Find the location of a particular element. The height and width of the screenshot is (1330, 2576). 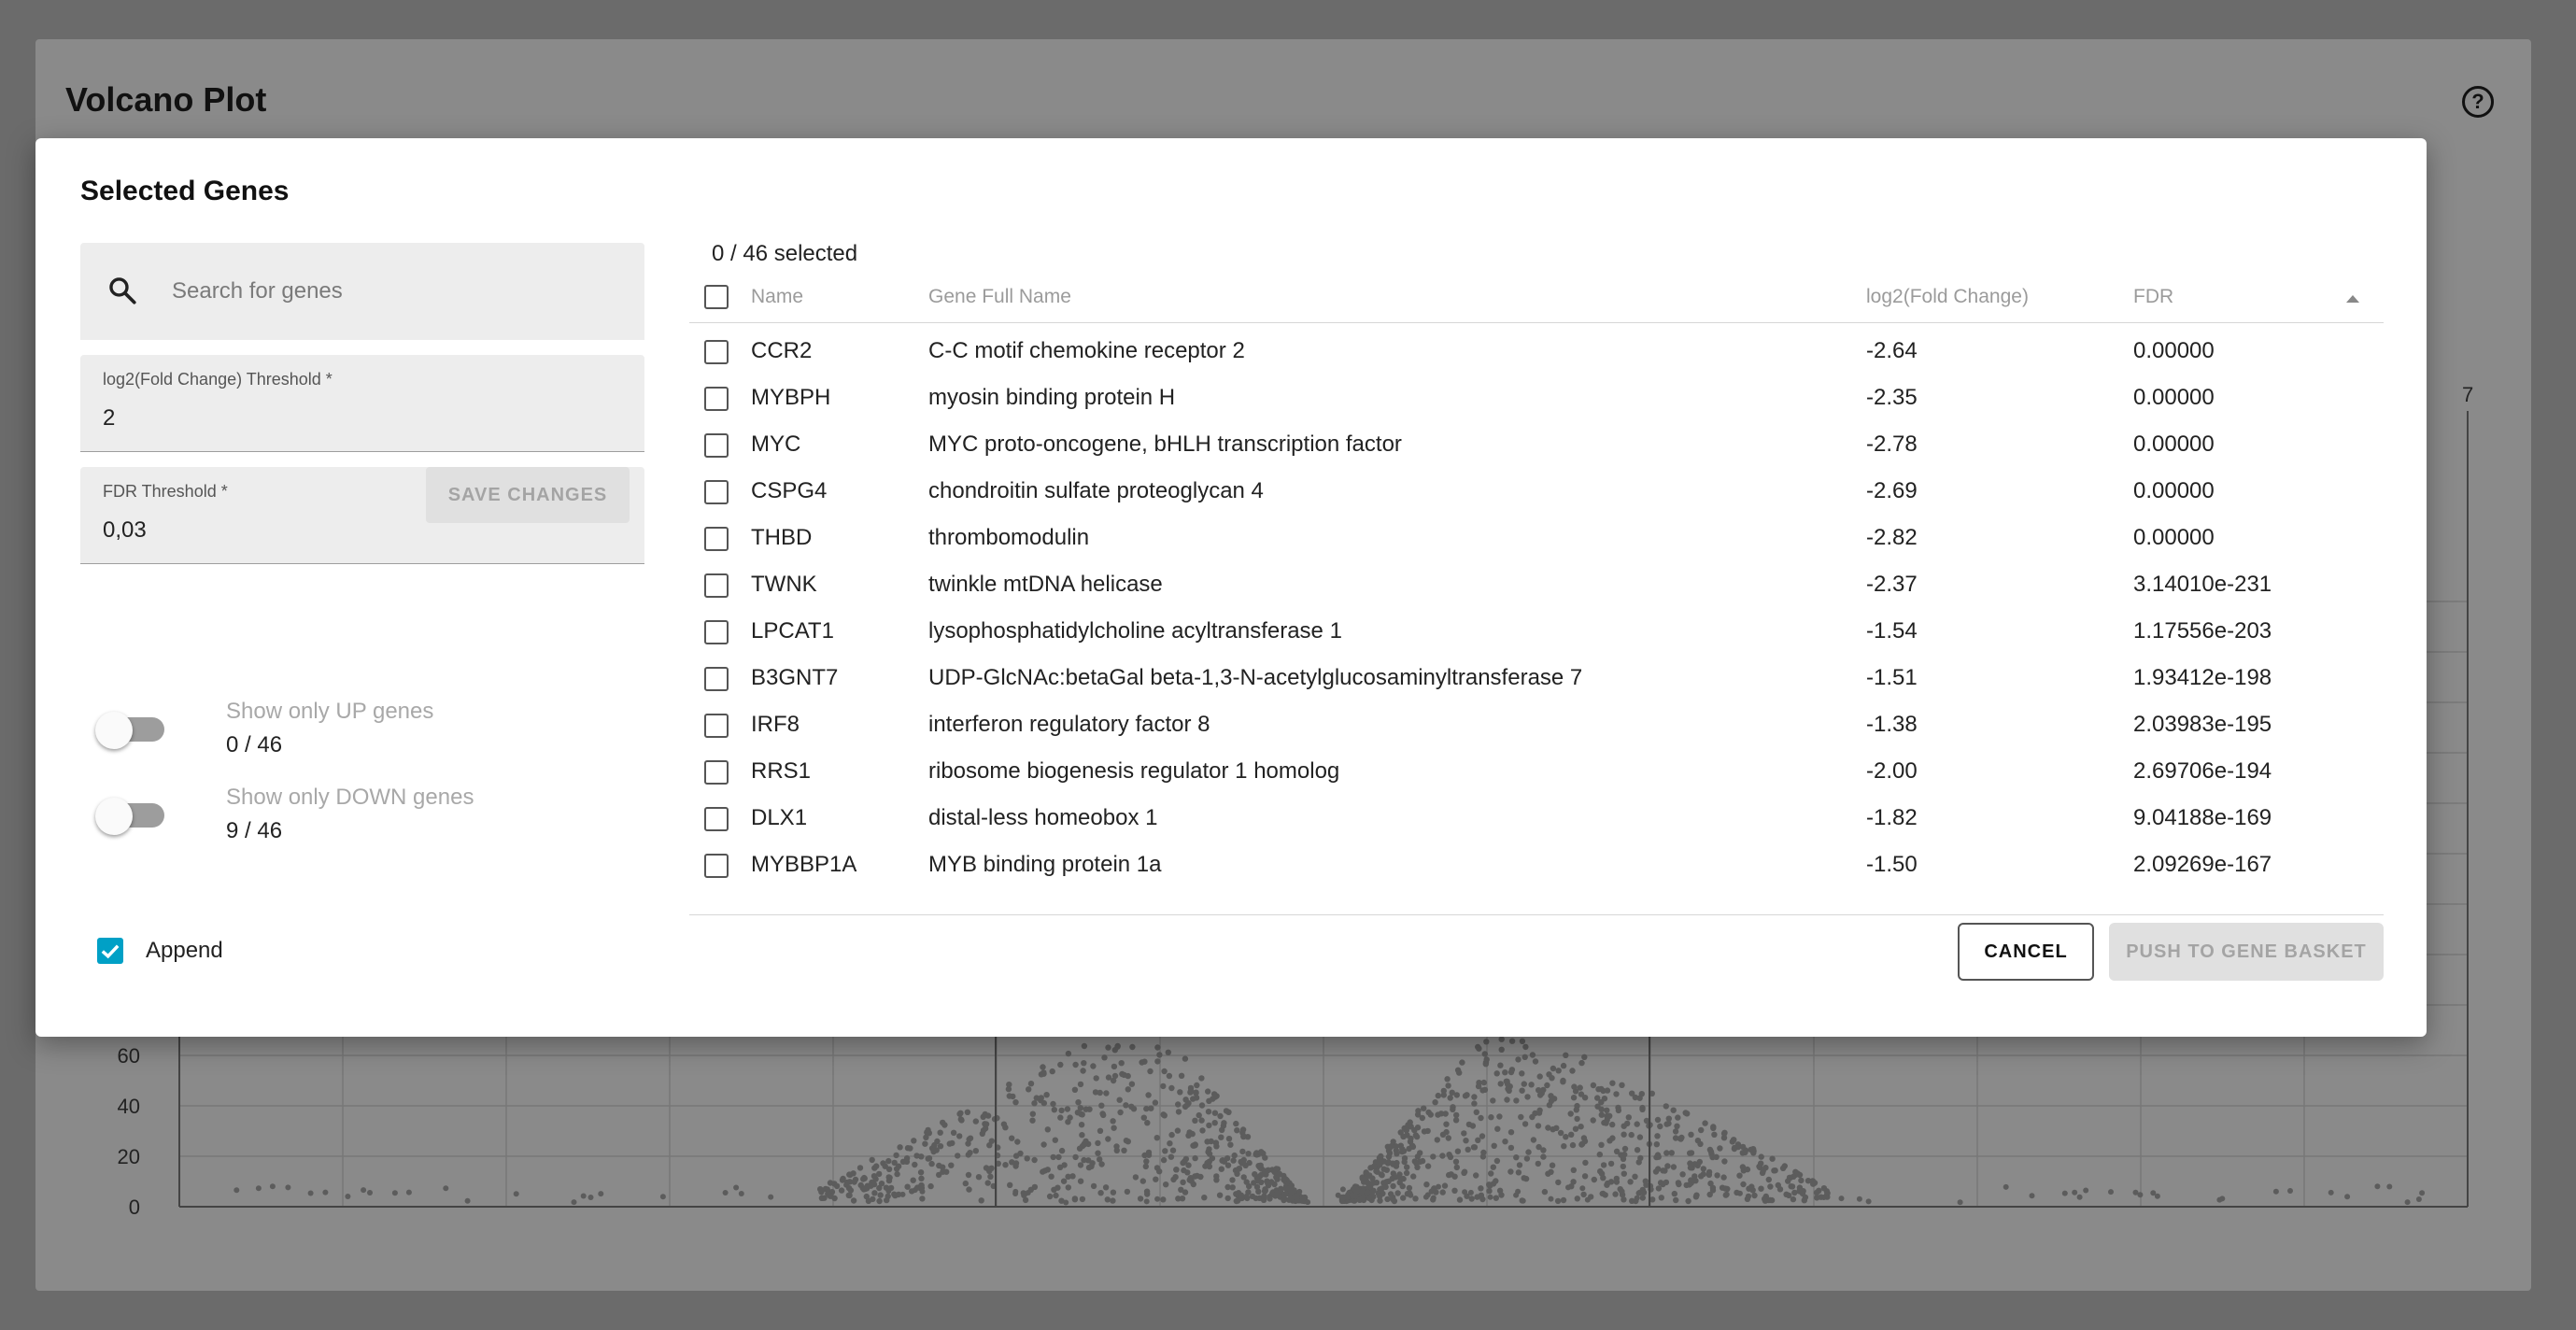

gene-name: DLX1 is located at coordinates (779, 817).